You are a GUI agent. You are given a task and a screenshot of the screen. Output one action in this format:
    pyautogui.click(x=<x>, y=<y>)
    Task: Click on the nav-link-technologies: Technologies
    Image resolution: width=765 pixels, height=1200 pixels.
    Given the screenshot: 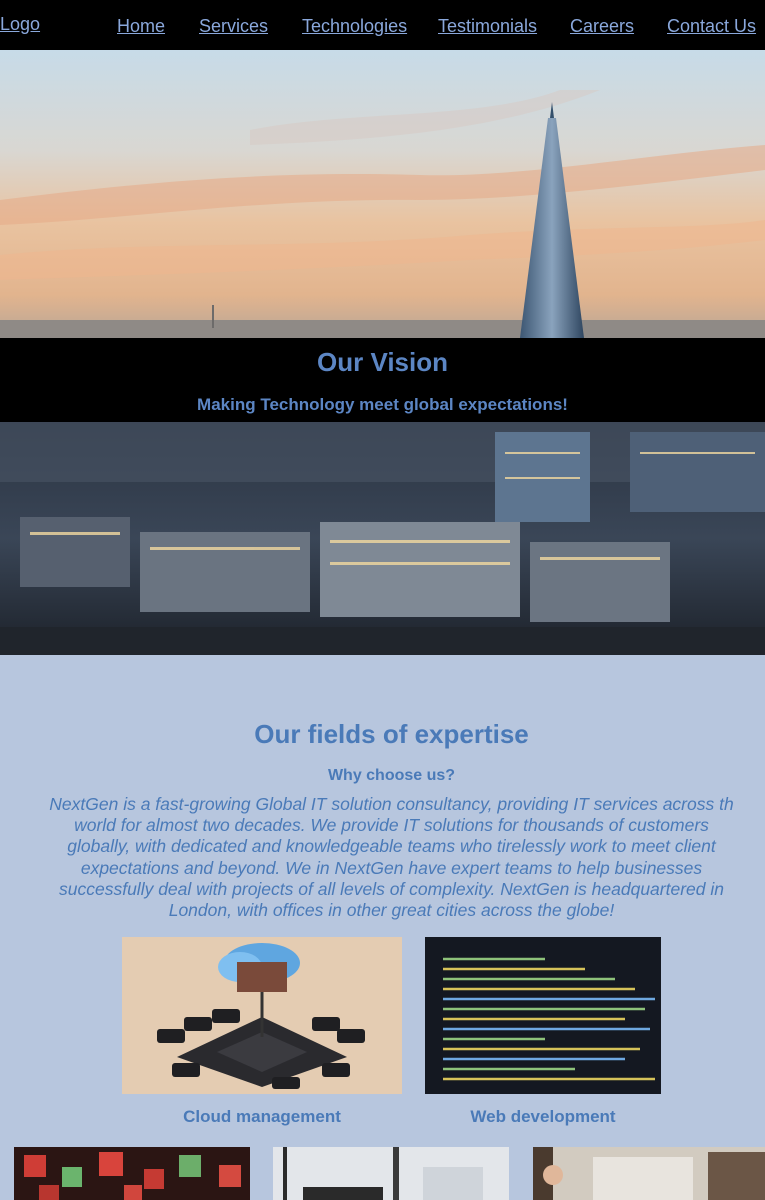 What is the action you would take?
    pyautogui.click(x=354, y=26)
    